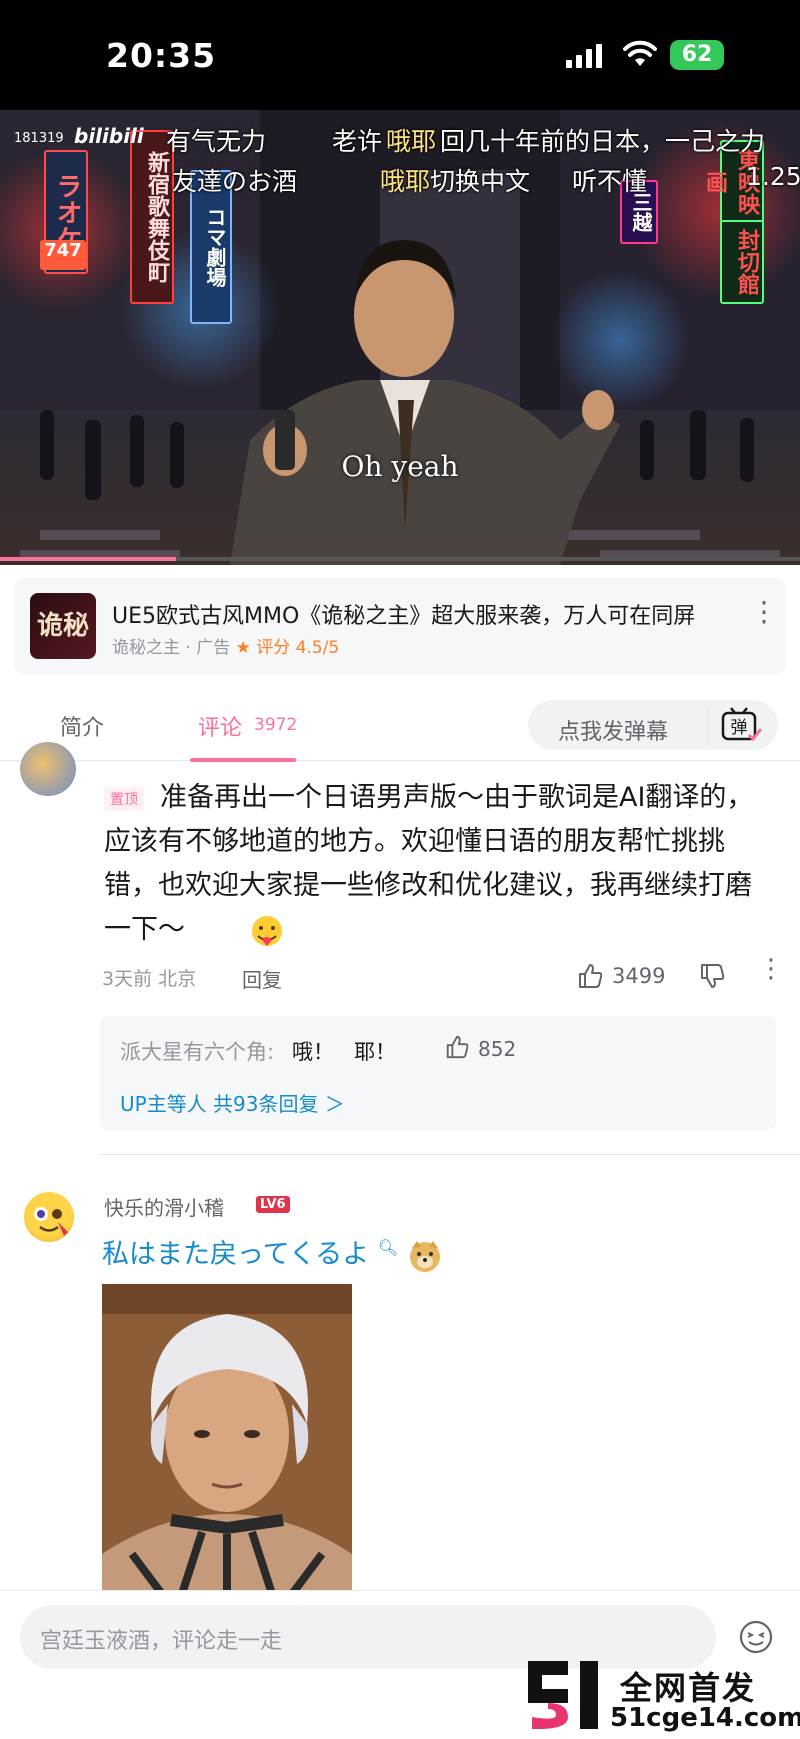  Describe the element at coordinates (63, 255) in the screenshot. I see `neon-sign: 747` at that location.